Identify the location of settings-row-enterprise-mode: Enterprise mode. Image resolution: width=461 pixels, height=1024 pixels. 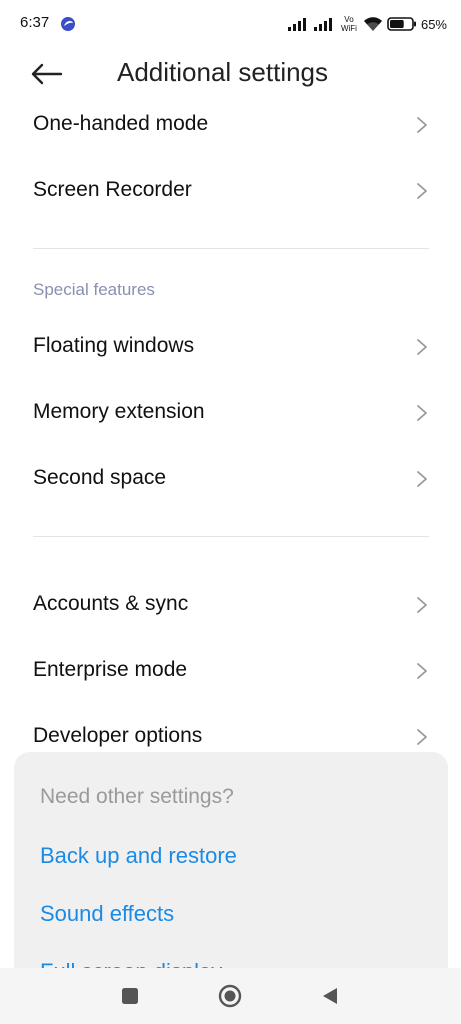
(230, 671).